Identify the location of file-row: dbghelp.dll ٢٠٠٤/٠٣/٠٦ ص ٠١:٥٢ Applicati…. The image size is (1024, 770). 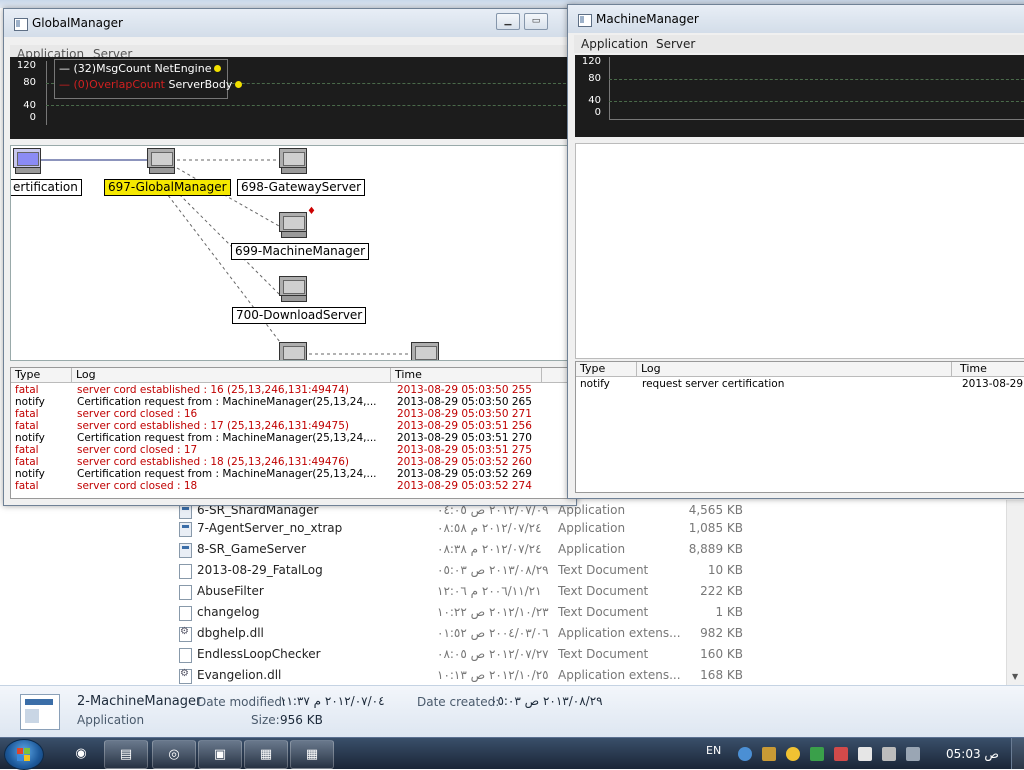
(475, 633).